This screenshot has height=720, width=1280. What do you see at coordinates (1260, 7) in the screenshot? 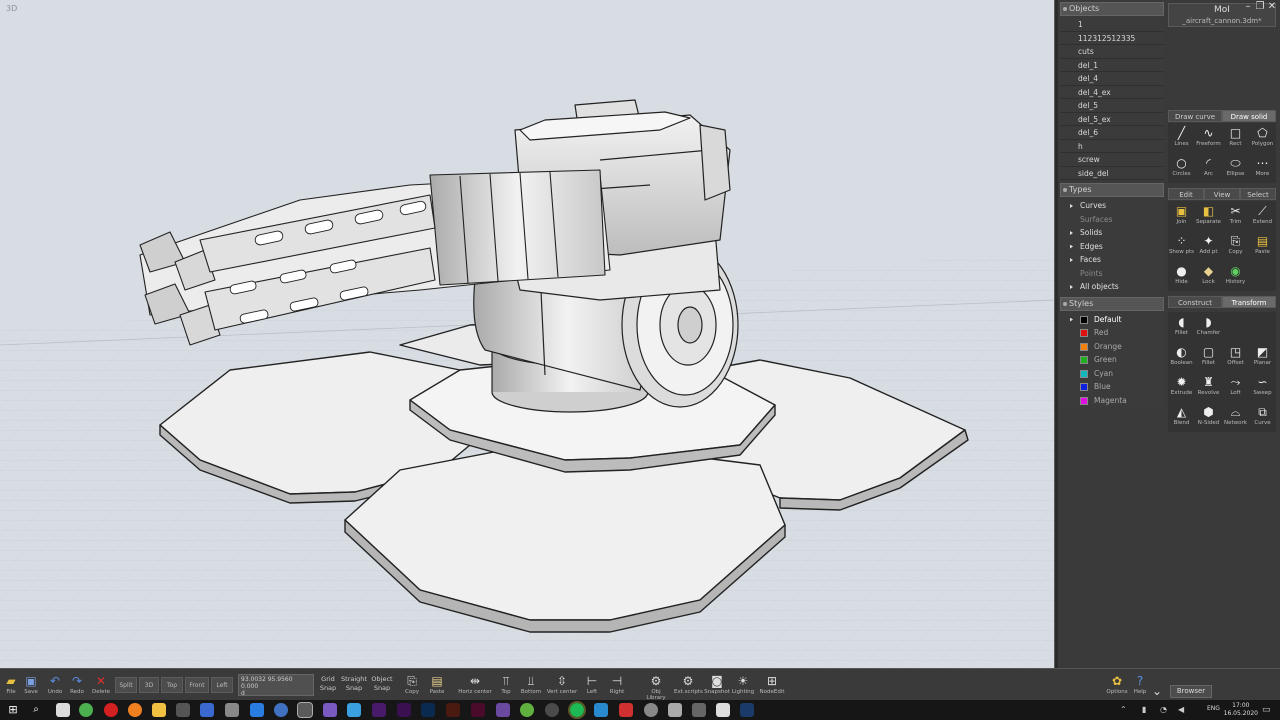
I see `maximize-icon: ❐` at bounding box center [1260, 7].